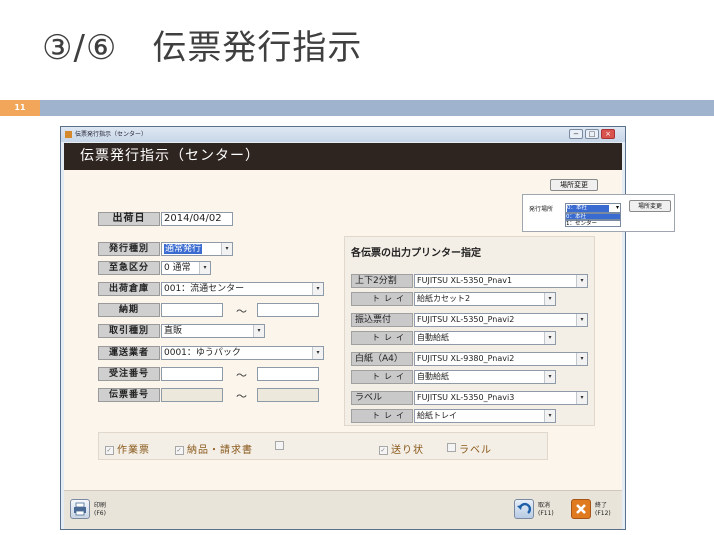 This screenshot has width=714, height=535. What do you see at coordinates (129, 353) in the screenshot?
I see `carrier-label: 運送業者` at bounding box center [129, 353].